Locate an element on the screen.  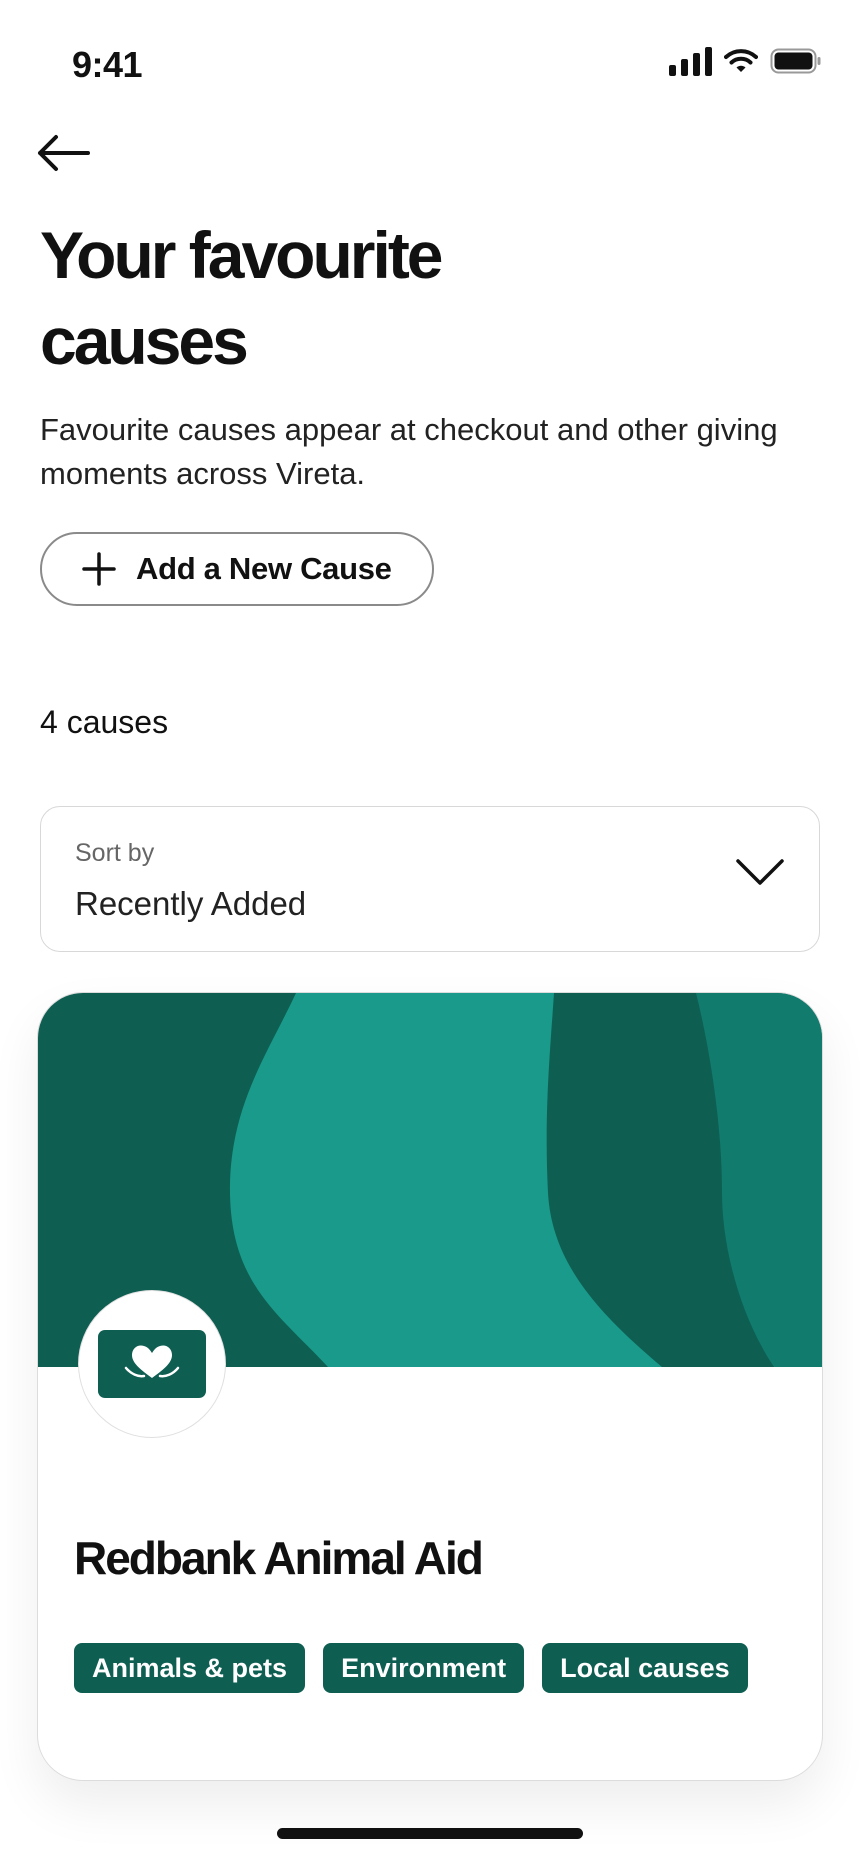
heart-hands-icon is located at coordinates (152, 1364).